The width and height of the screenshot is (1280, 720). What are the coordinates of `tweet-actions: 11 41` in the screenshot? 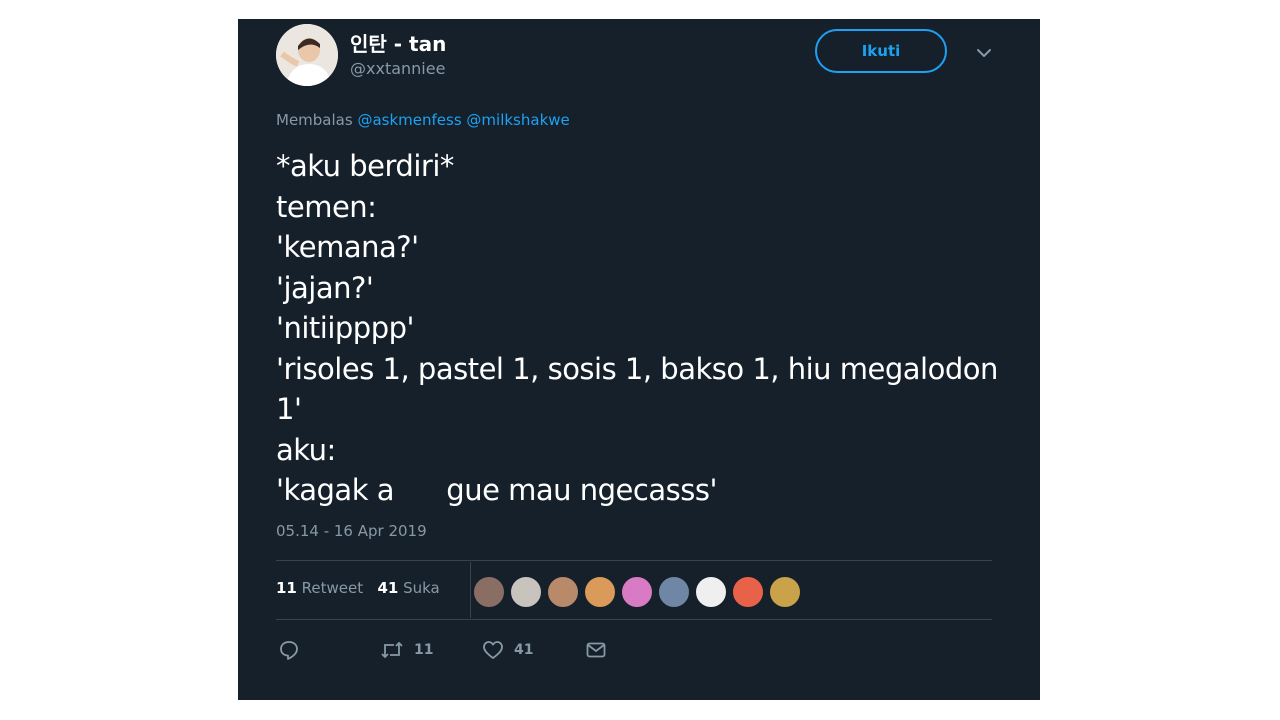 It's located at (476, 650).